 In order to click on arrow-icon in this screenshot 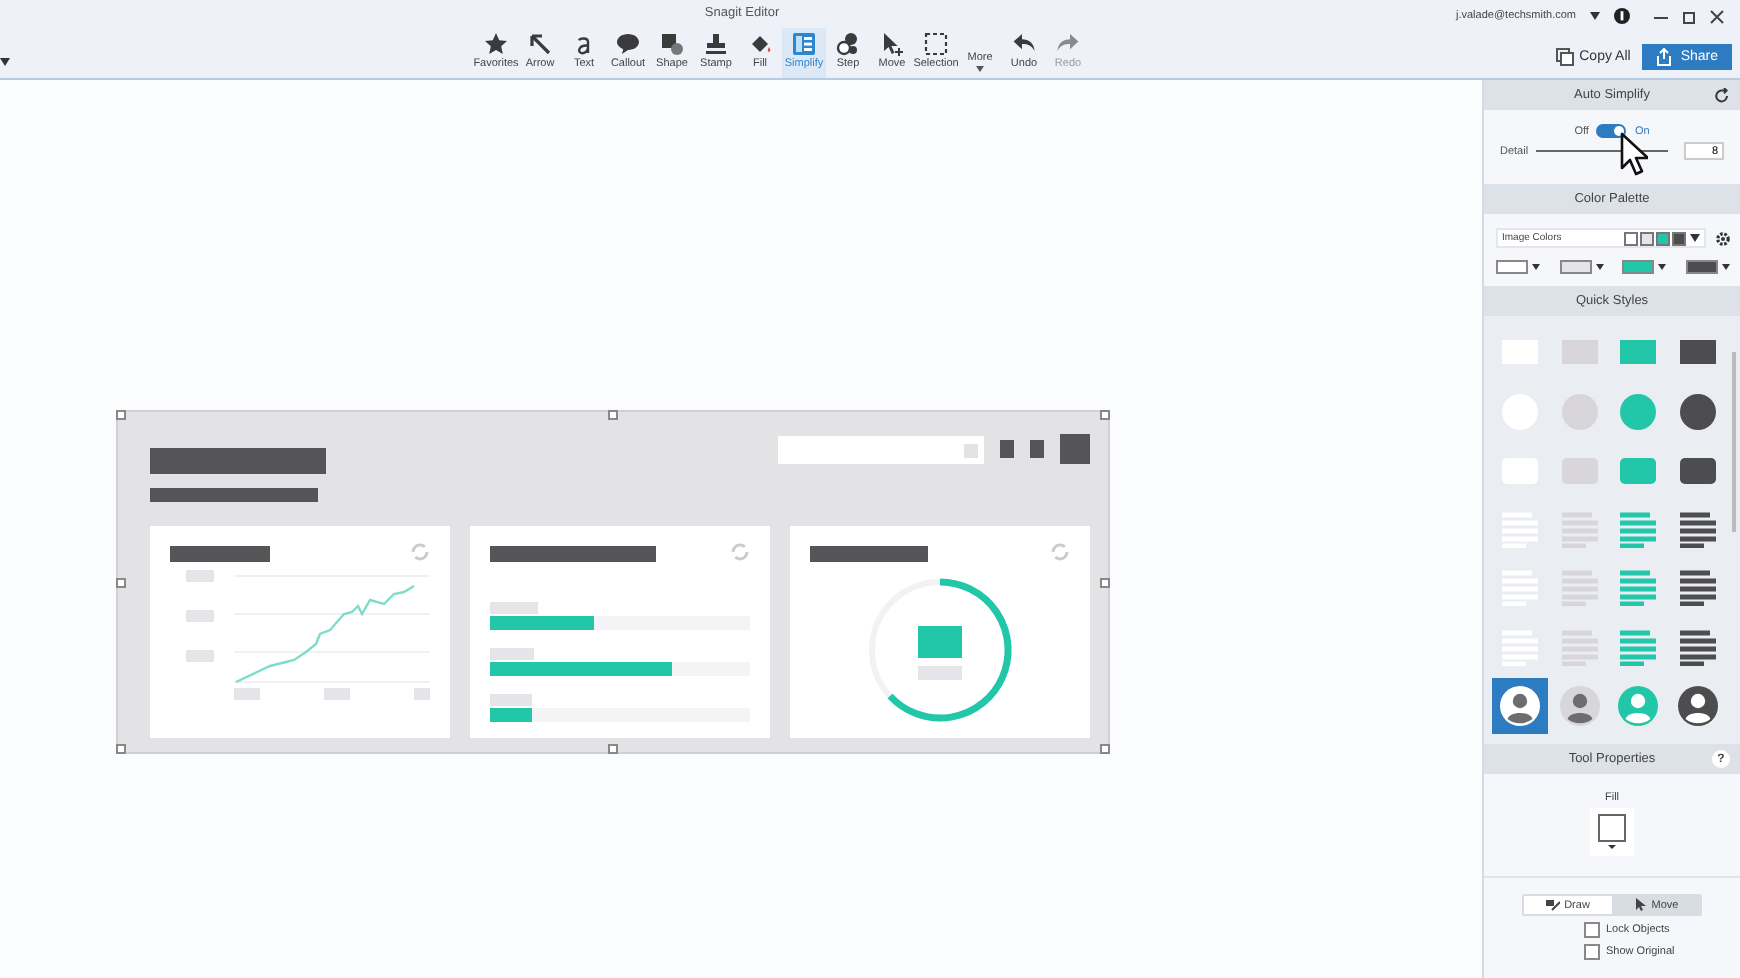, I will do `click(540, 44)`.